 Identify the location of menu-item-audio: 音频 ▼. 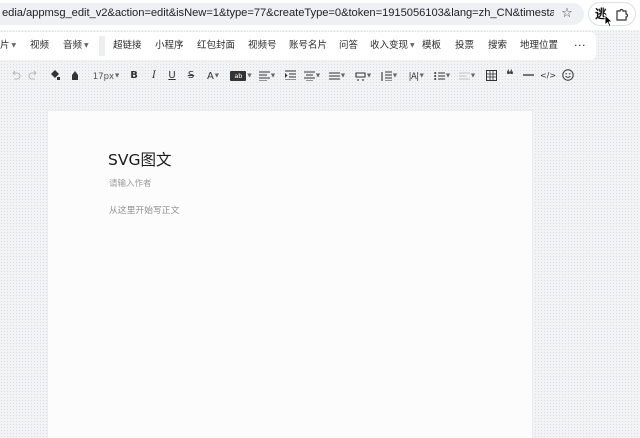
(76, 46).